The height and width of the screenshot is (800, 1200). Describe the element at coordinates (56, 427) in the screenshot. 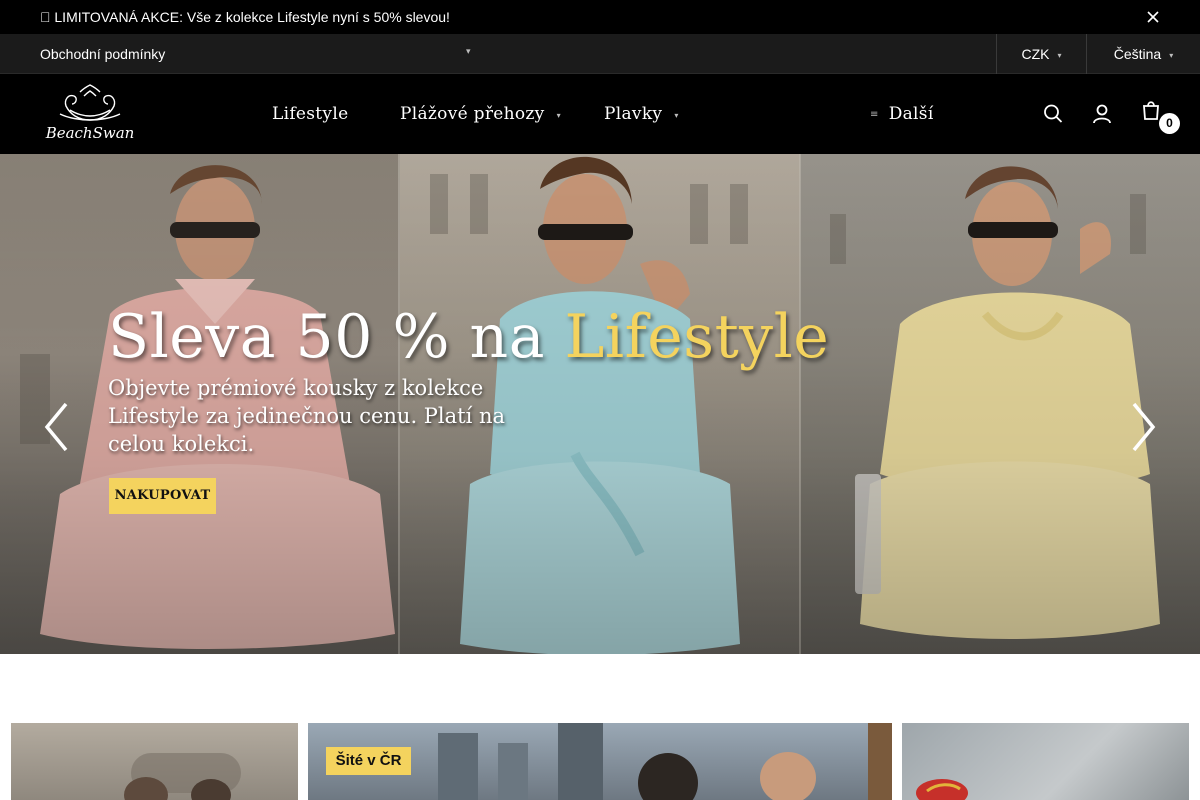

I see `chevron-left-icon` at that location.